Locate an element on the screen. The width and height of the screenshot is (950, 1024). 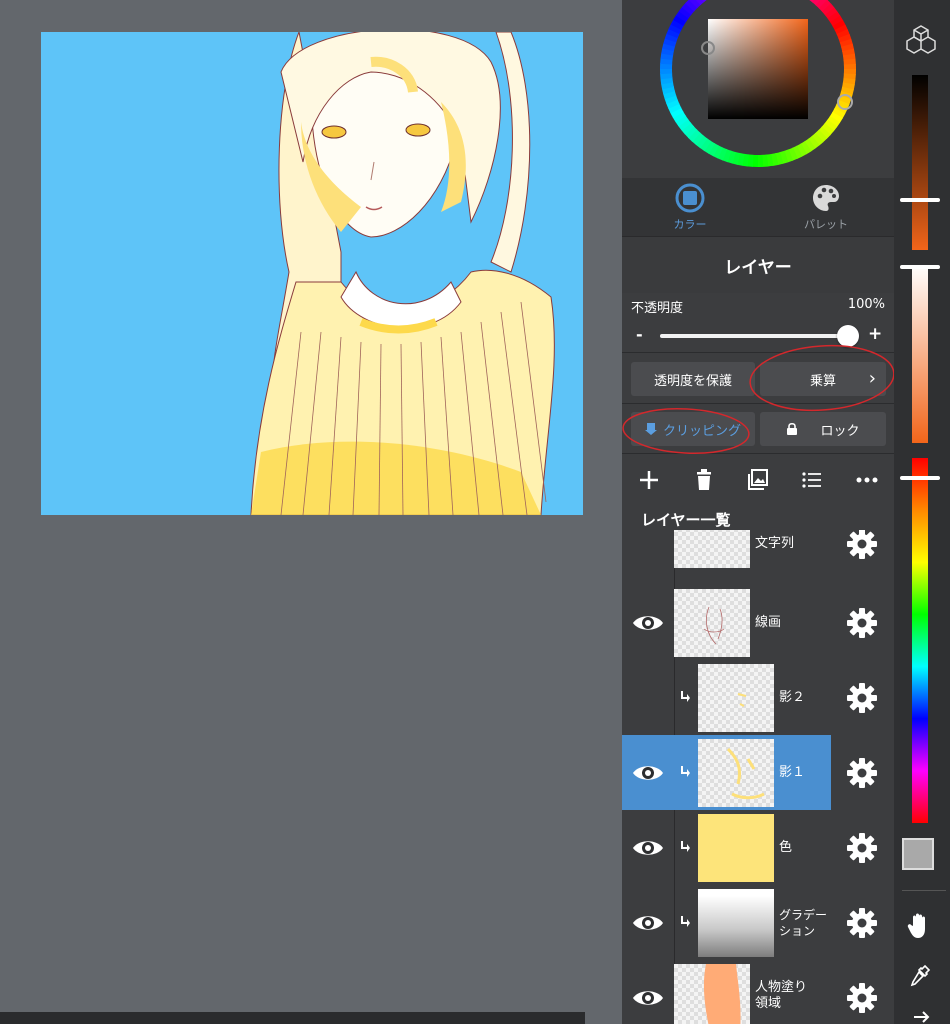
more-icon is located at coordinates (867, 480).